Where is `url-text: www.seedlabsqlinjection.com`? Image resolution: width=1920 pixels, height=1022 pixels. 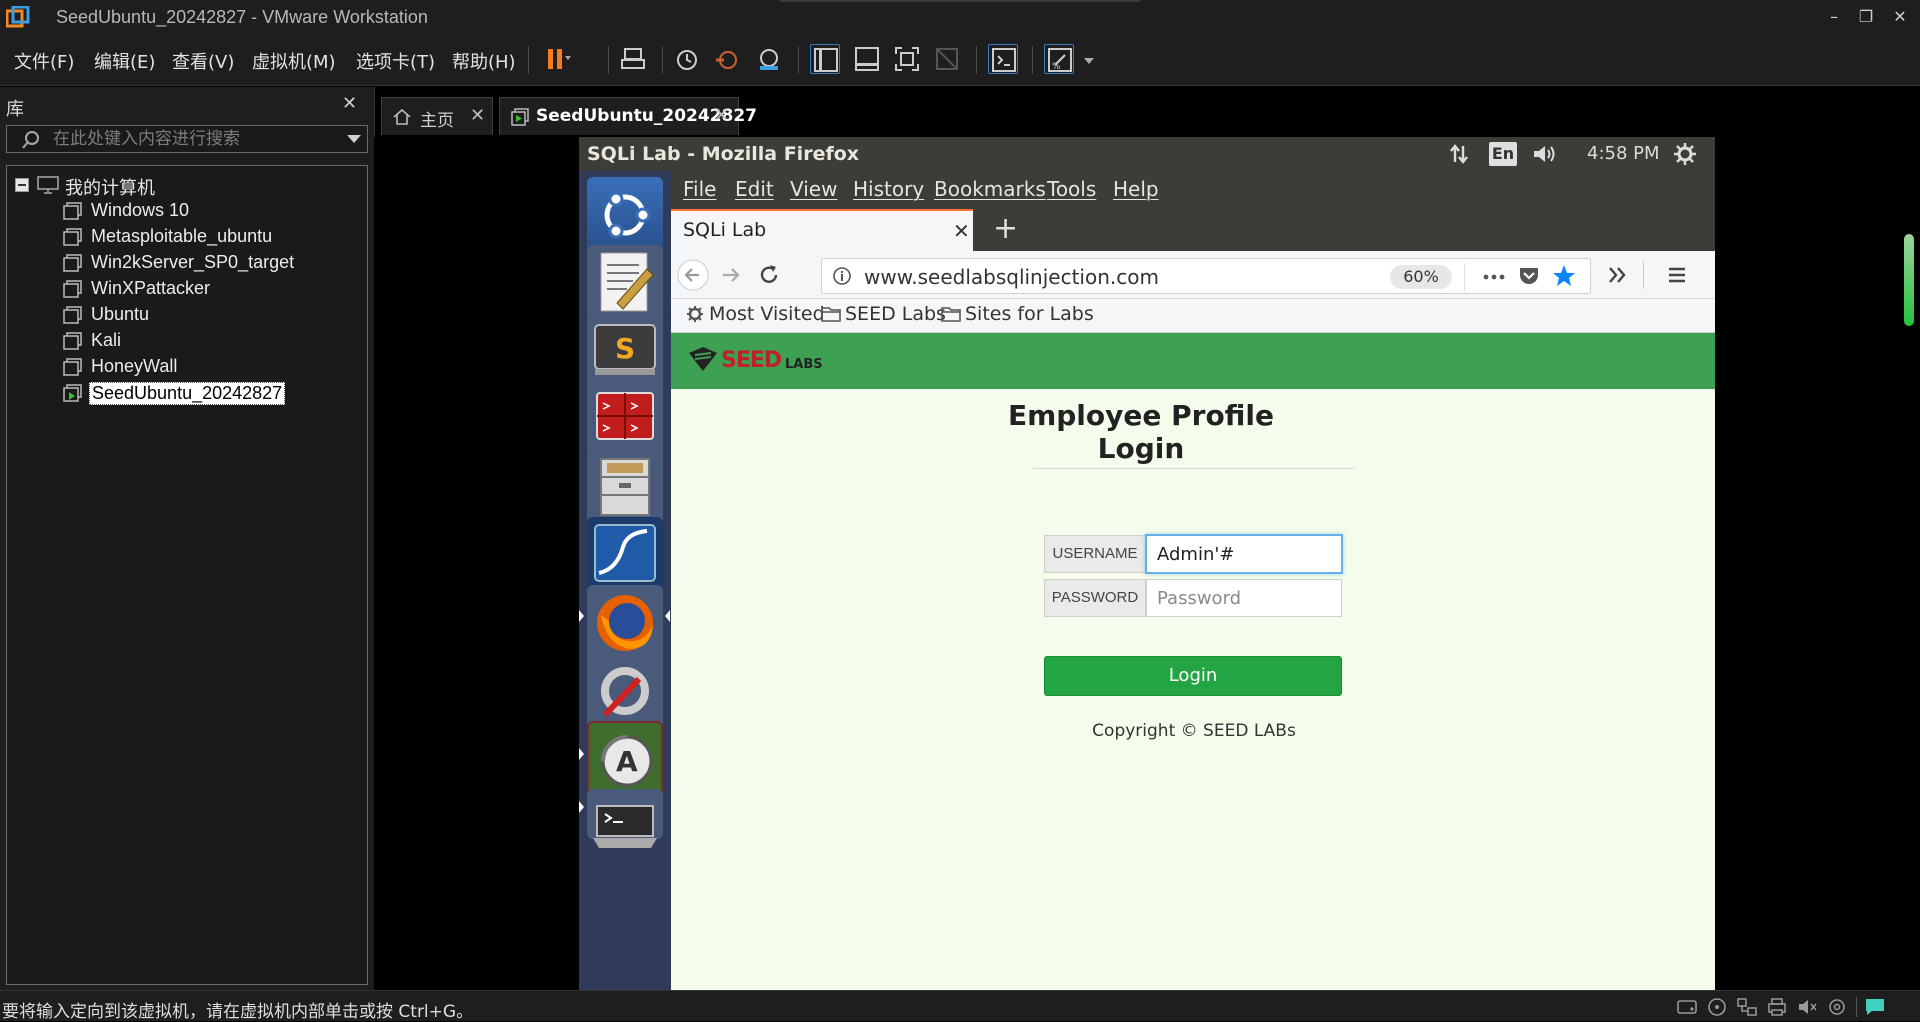 url-text: www.seedlabsqlinjection.com is located at coordinates (1011, 277).